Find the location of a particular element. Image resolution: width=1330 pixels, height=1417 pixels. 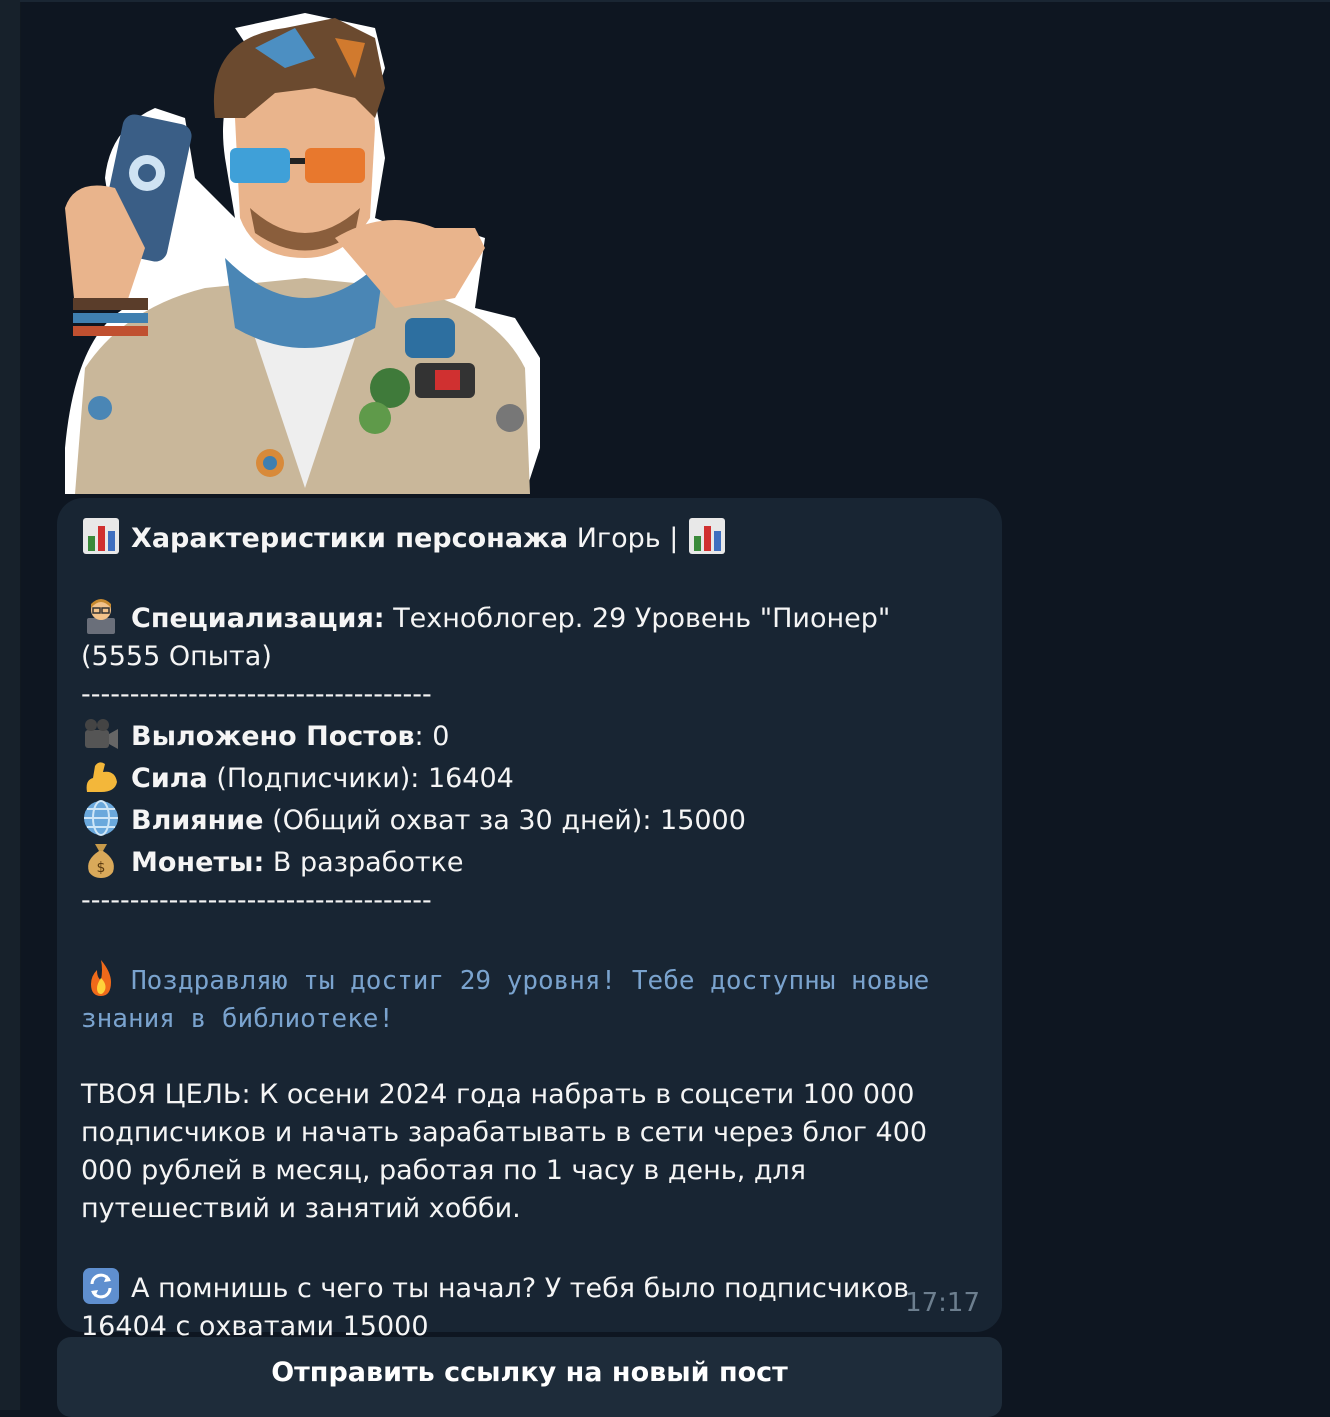

fire-icon is located at coordinates (101, 978).